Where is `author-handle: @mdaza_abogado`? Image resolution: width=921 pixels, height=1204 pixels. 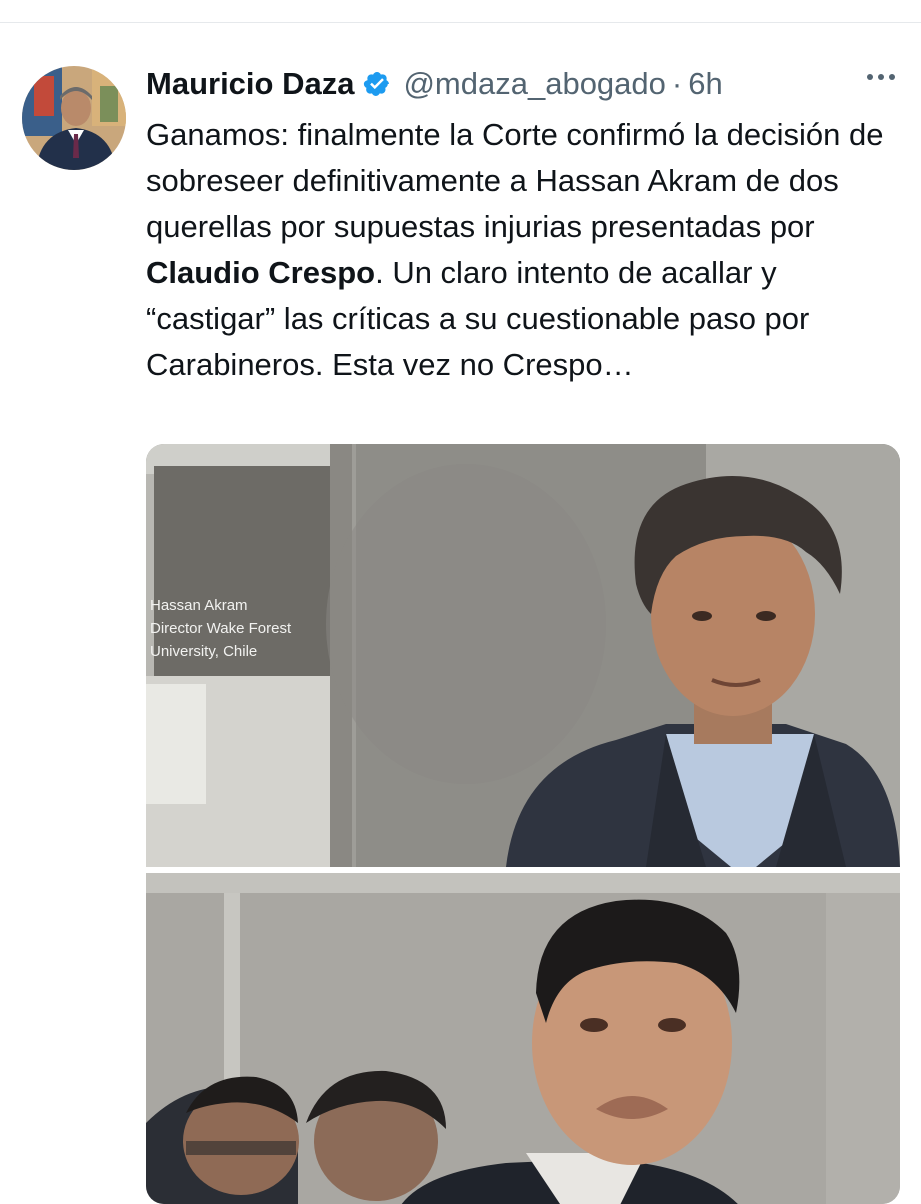 author-handle: @mdaza_abogado is located at coordinates (534, 84).